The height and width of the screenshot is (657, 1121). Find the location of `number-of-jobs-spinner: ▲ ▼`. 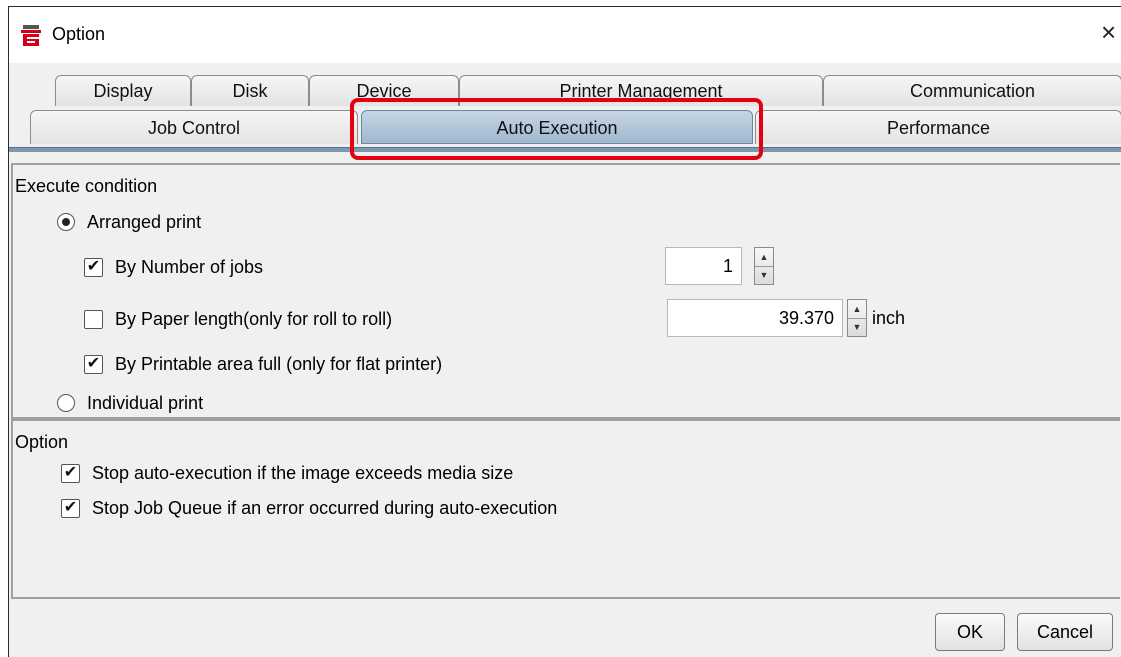

number-of-jobs-spinner: ▲ ▼ is located at coordinates (764, 266).